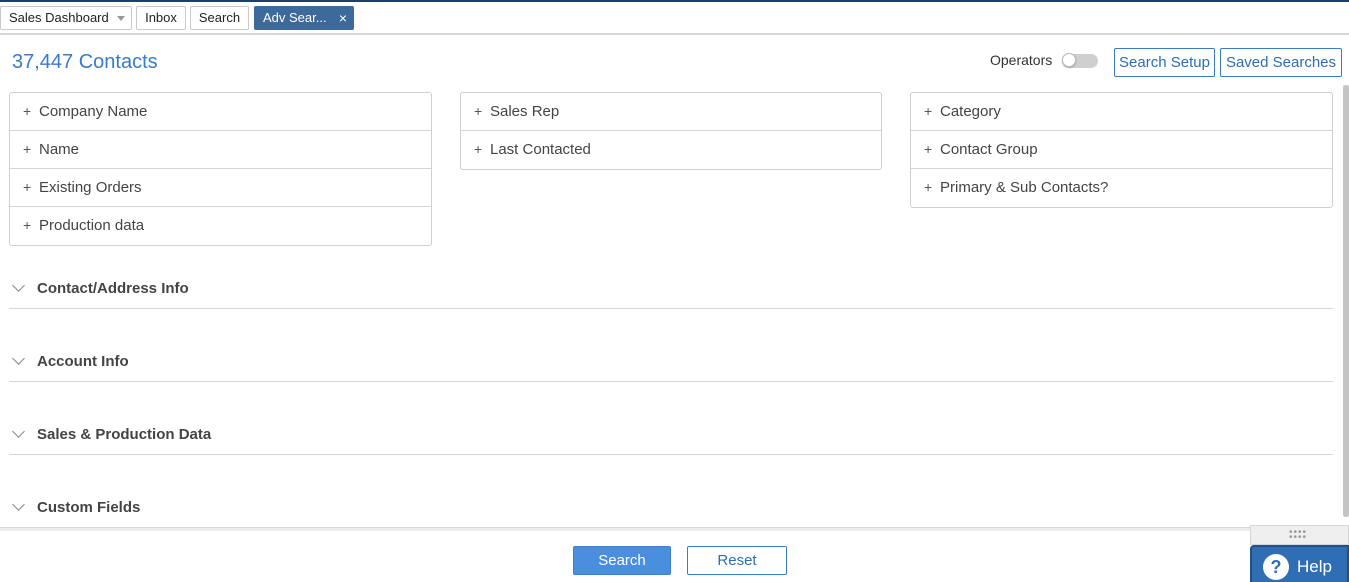  I want to click on tab-inbox: Inbox, so click(161, 18).